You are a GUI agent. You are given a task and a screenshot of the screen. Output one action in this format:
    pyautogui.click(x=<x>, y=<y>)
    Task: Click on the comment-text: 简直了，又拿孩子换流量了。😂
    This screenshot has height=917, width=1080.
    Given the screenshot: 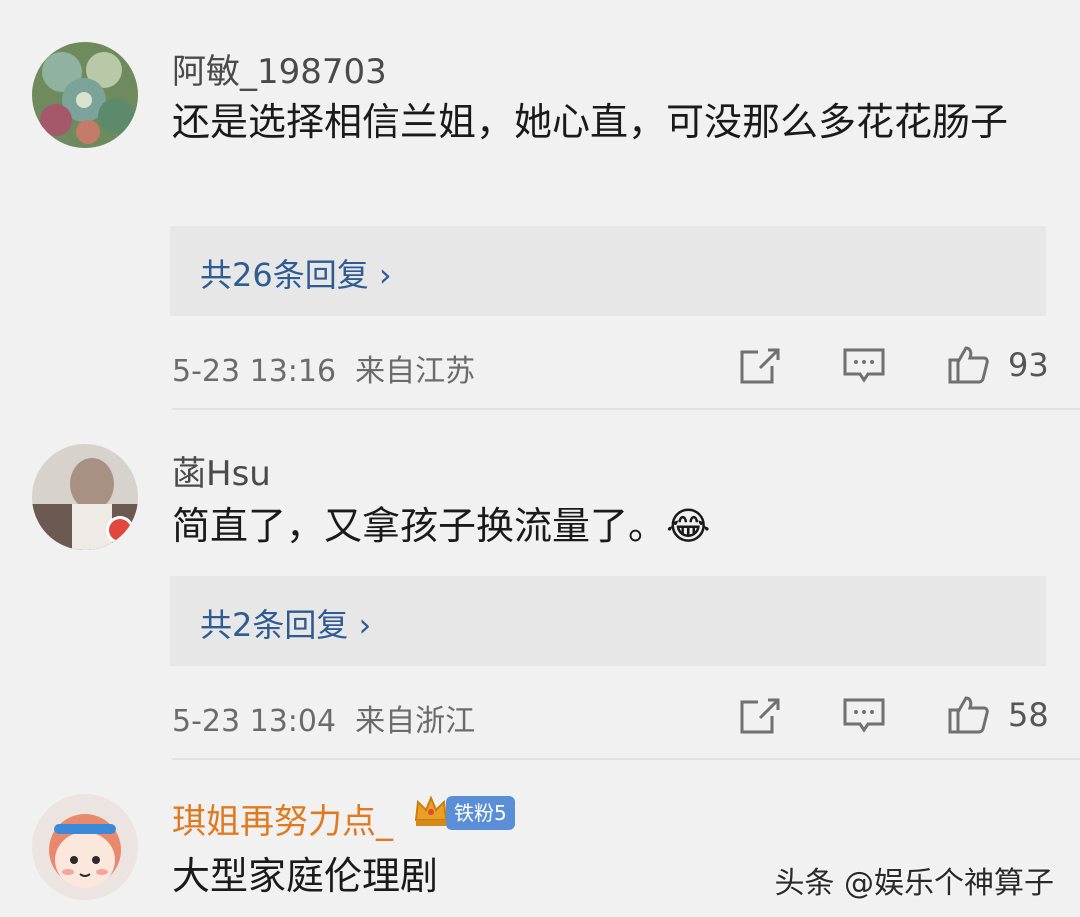 What is the action you would take?
    pyautogui.click(x=602, y=526)
    